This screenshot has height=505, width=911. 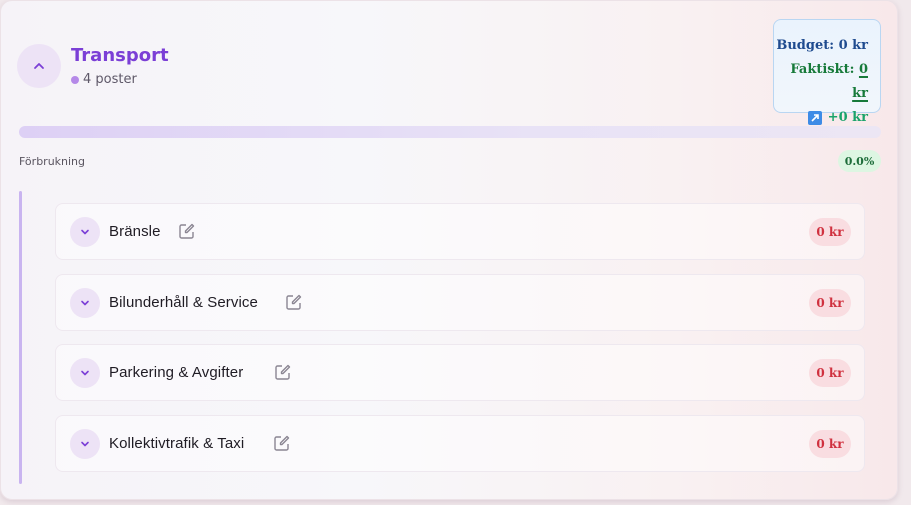 I want to click on collapse-button, so click(x=39, y=66).